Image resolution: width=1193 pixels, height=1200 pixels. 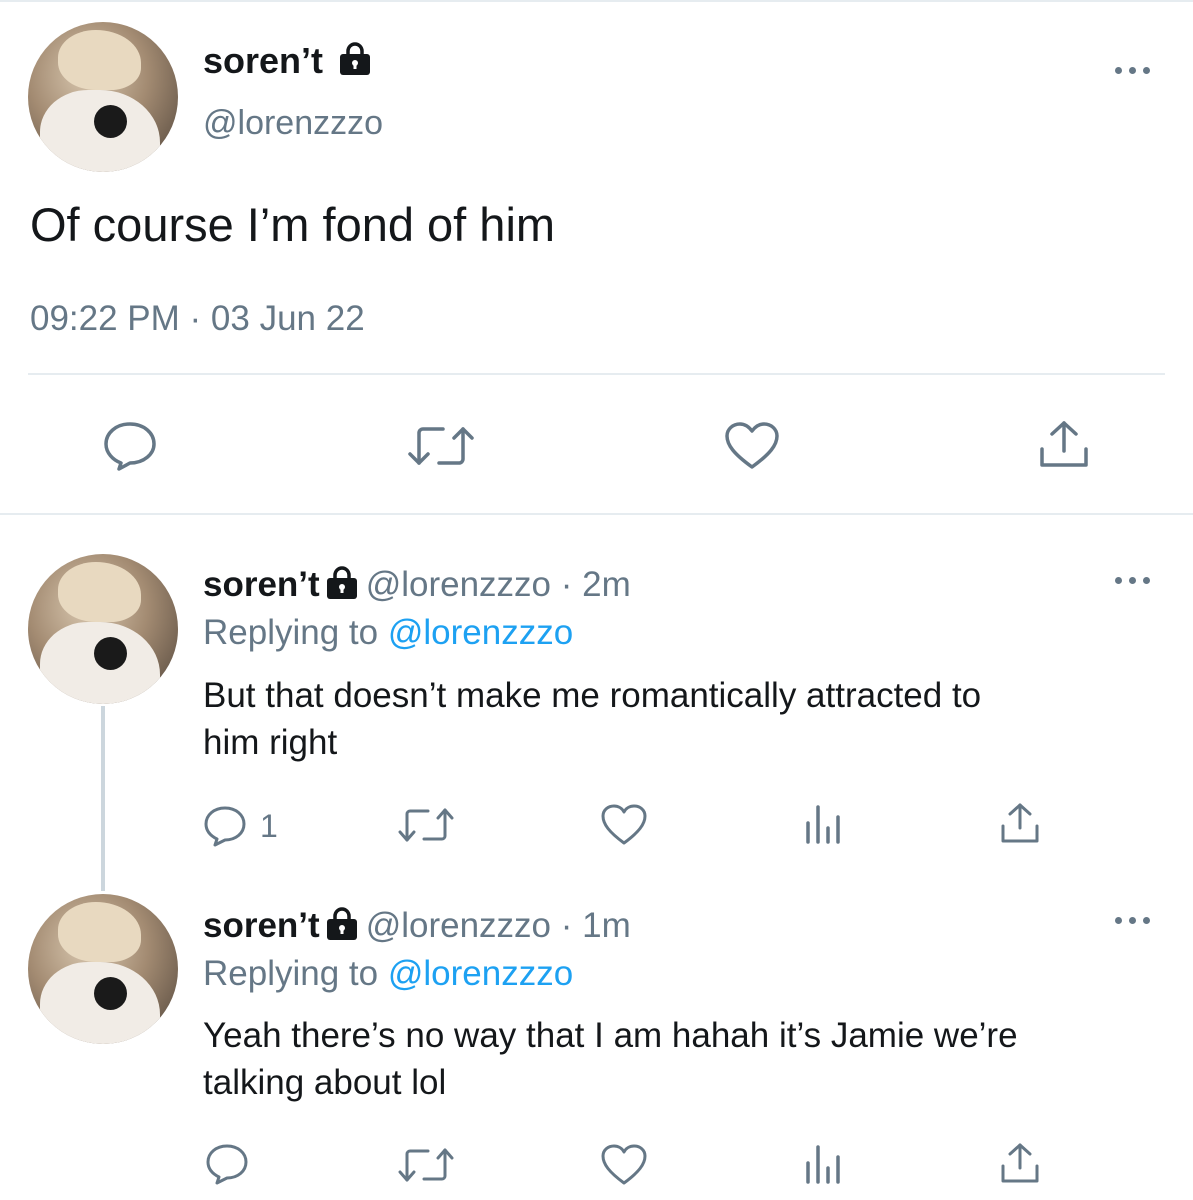 What do you see at coordinates (325, 1082) in the screenshot?
I see `reply-text-line-2: talking about lol` at bounding box center [325, 1082].